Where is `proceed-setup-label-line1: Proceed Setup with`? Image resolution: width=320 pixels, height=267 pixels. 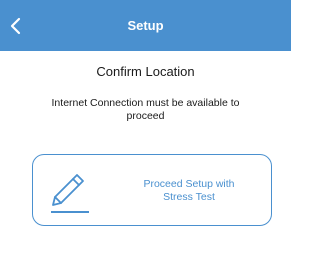
proceed-setup-label-line1: Proceed Setup with is located at coordinates (189, 184).